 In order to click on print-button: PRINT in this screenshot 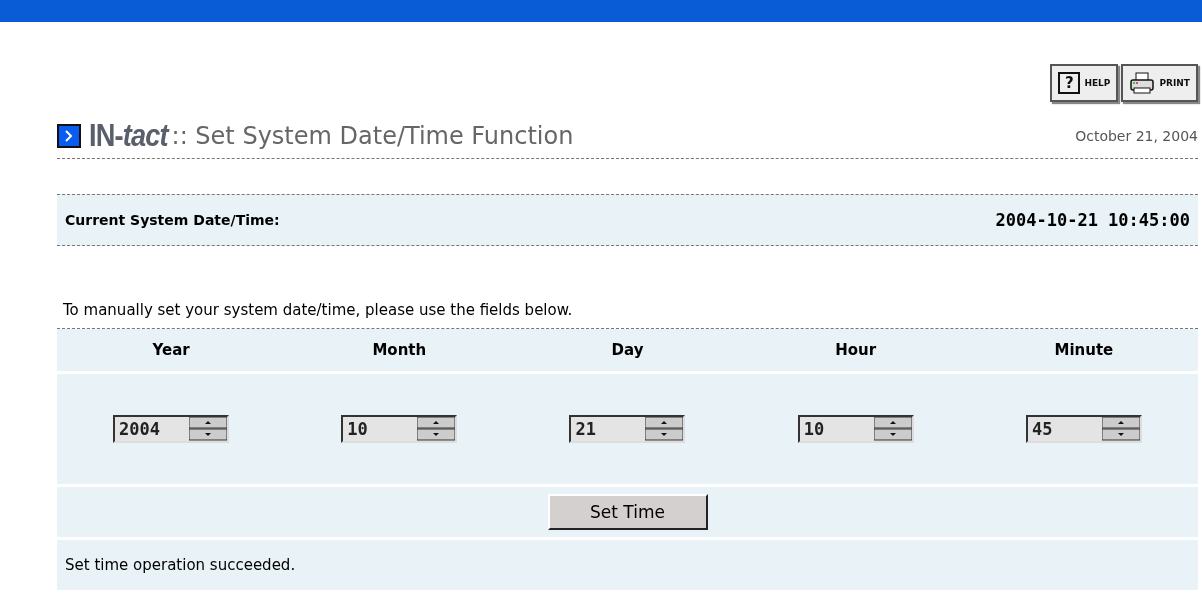, I will do `click(1159, 83)`.